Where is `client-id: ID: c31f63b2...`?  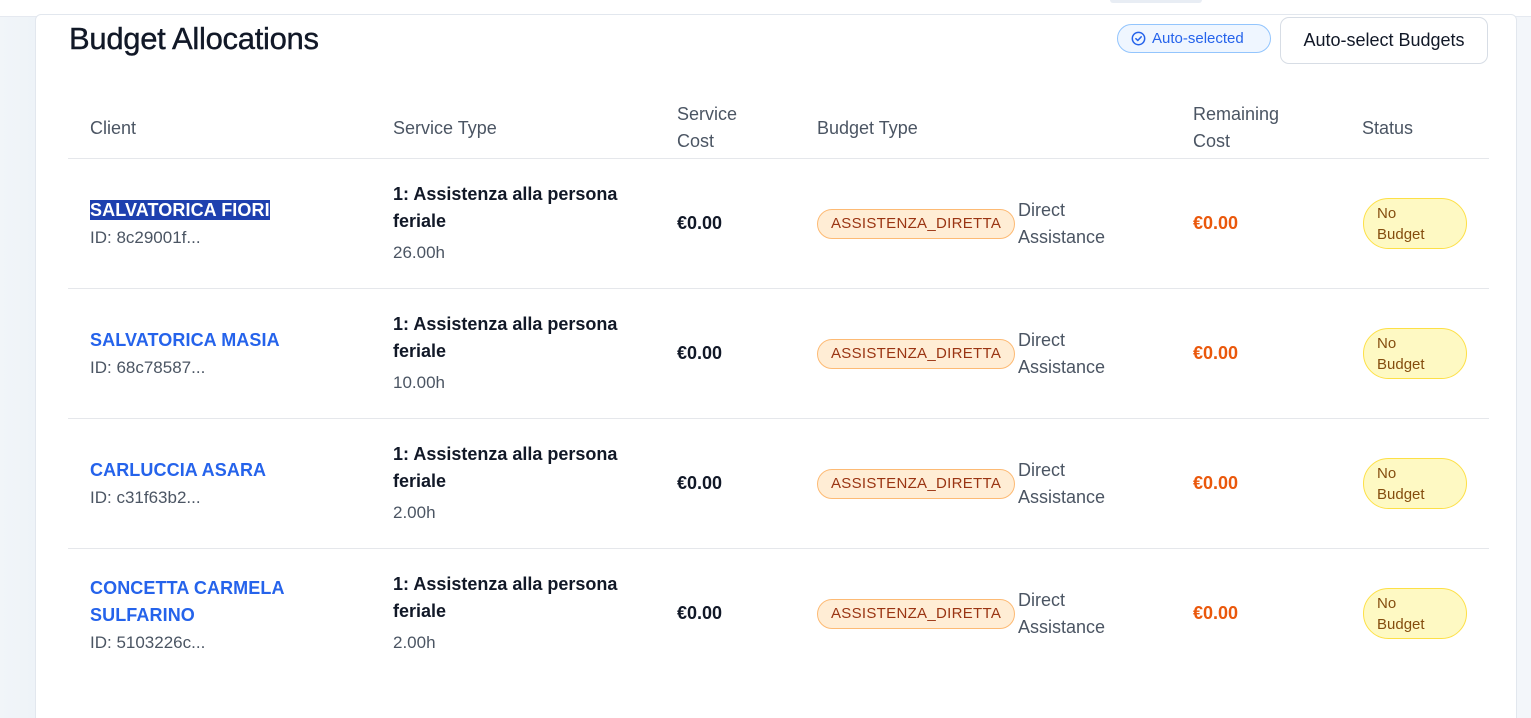 client-id: ID: c31f63b2... is located at coordinates (145, 497).